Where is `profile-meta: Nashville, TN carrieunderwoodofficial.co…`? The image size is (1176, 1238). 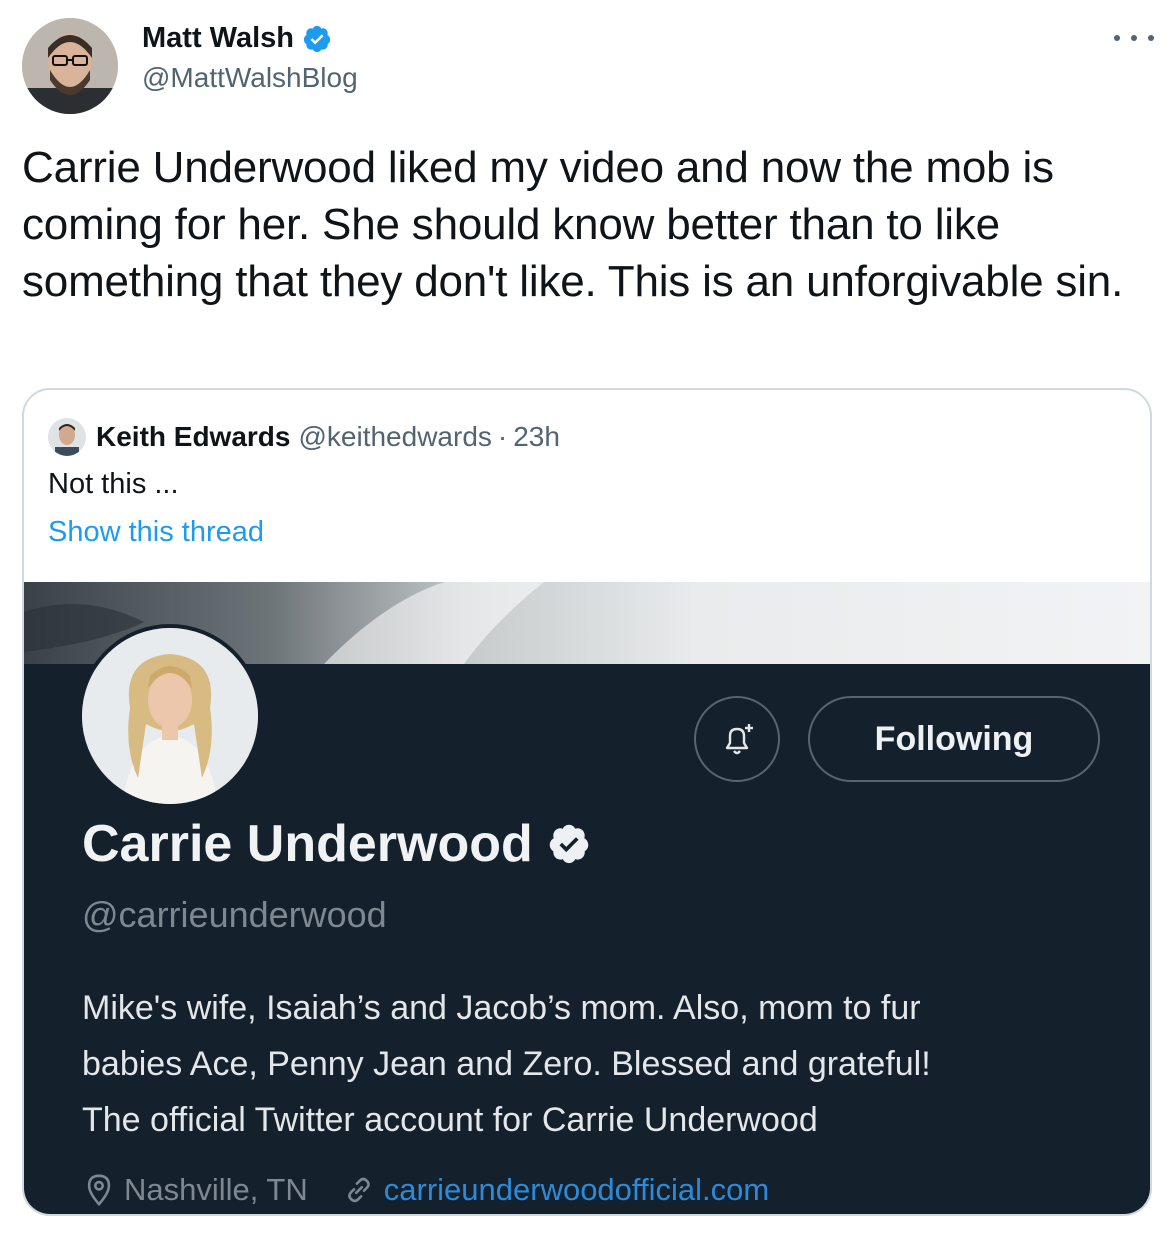 profile-meta: Nashville, TN carrieunderwoodofficial.co… is located at coordinates (425, 1190).